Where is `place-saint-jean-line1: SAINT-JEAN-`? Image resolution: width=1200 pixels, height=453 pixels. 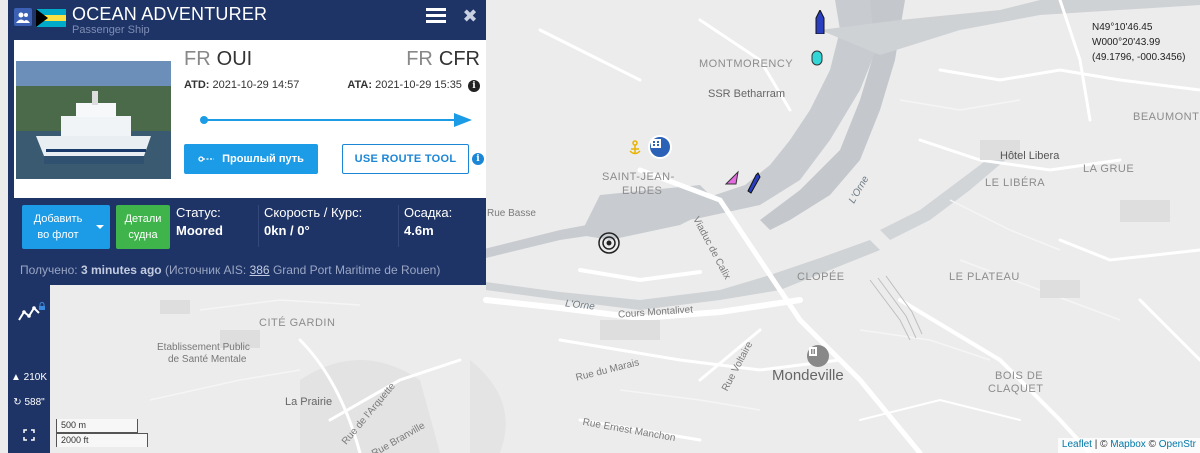 place-saint-jean-line1: SAINT-JEAN- is located at coordinates (638, 177).